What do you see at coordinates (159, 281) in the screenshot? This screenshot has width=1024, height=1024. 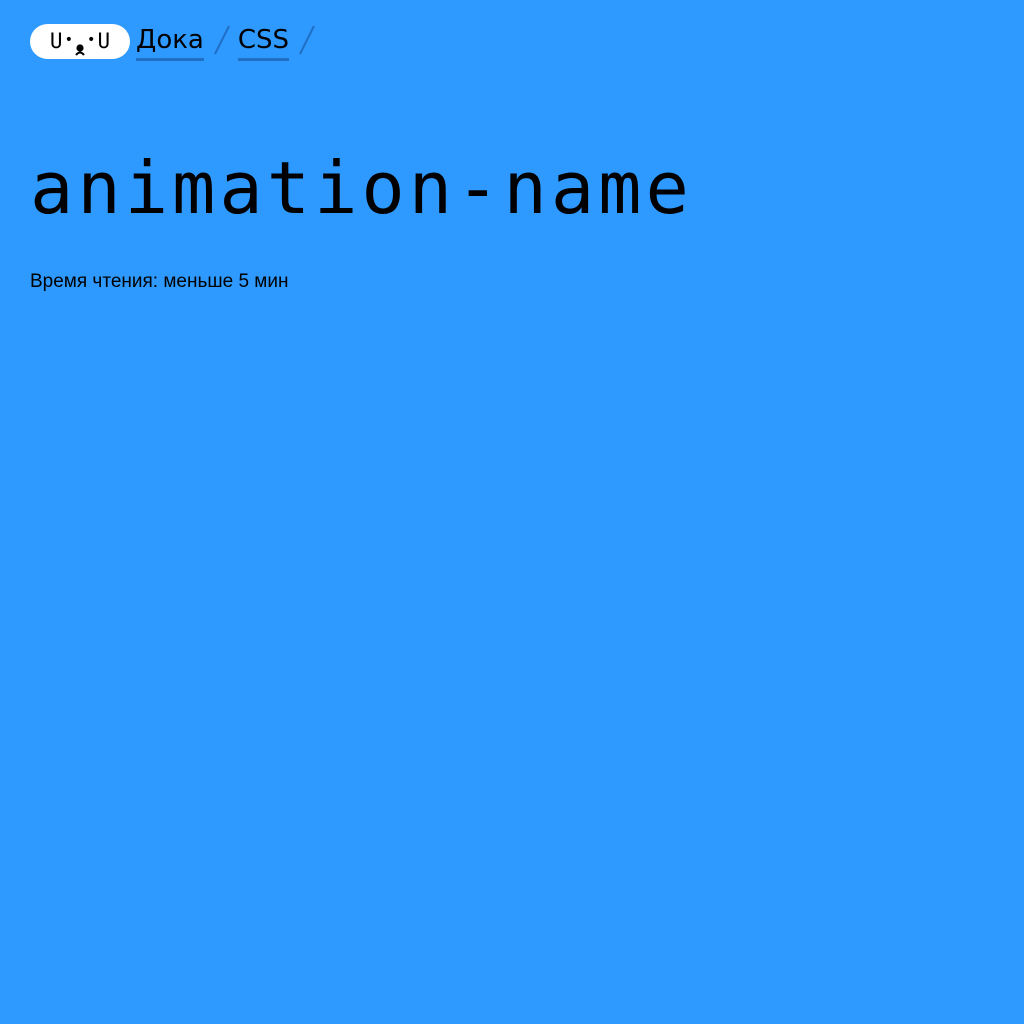 I see `reading-time: Время чтения: меньше 5 мин` at bounding box center [159, 281].